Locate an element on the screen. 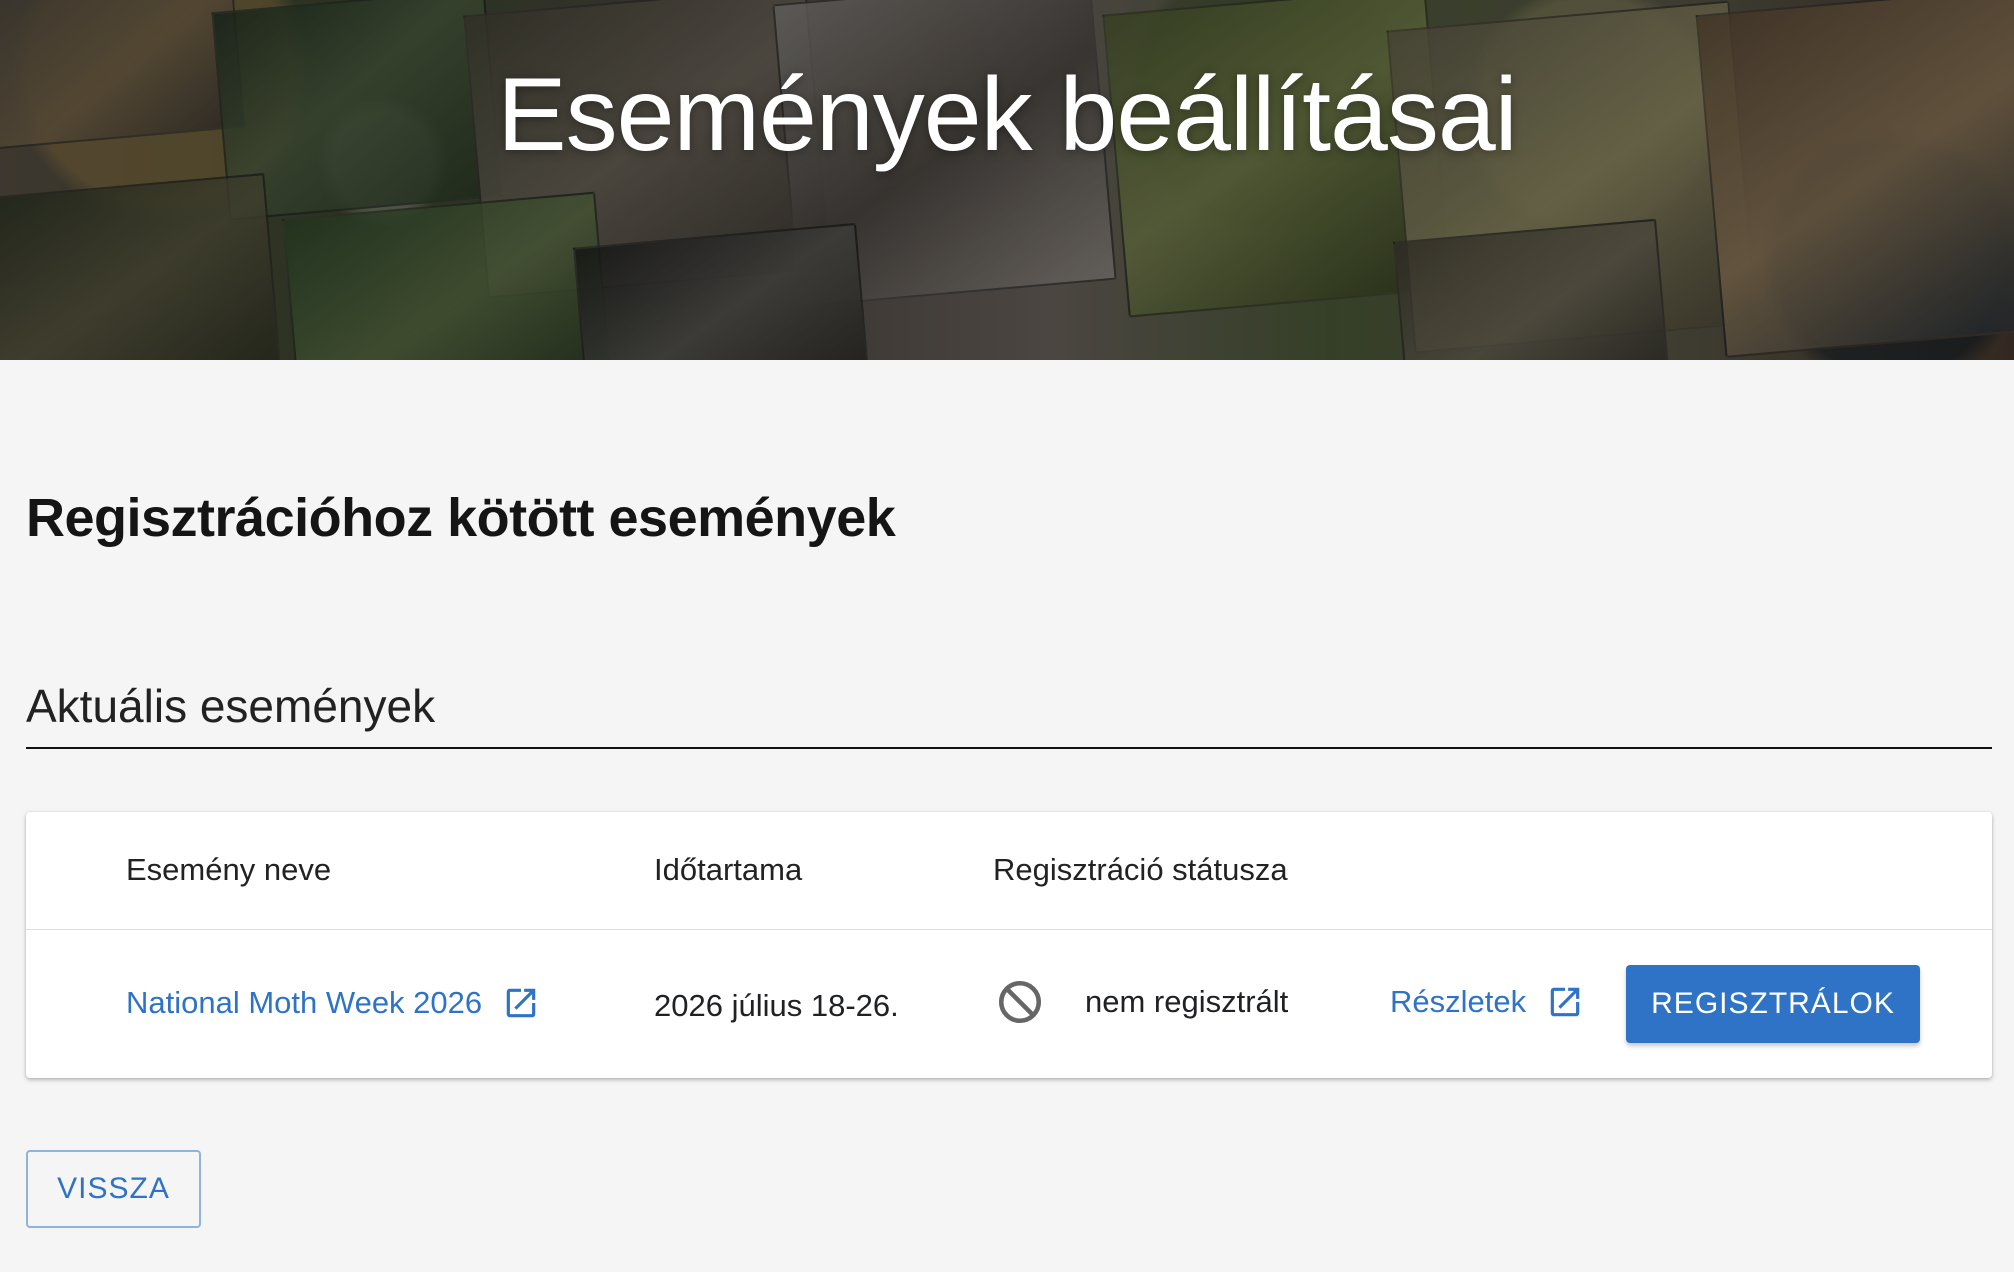 Image resolution: width=2014 pixels, height=1272 pixels. details-link: Részletek is located at coordinates (1487, 1002).